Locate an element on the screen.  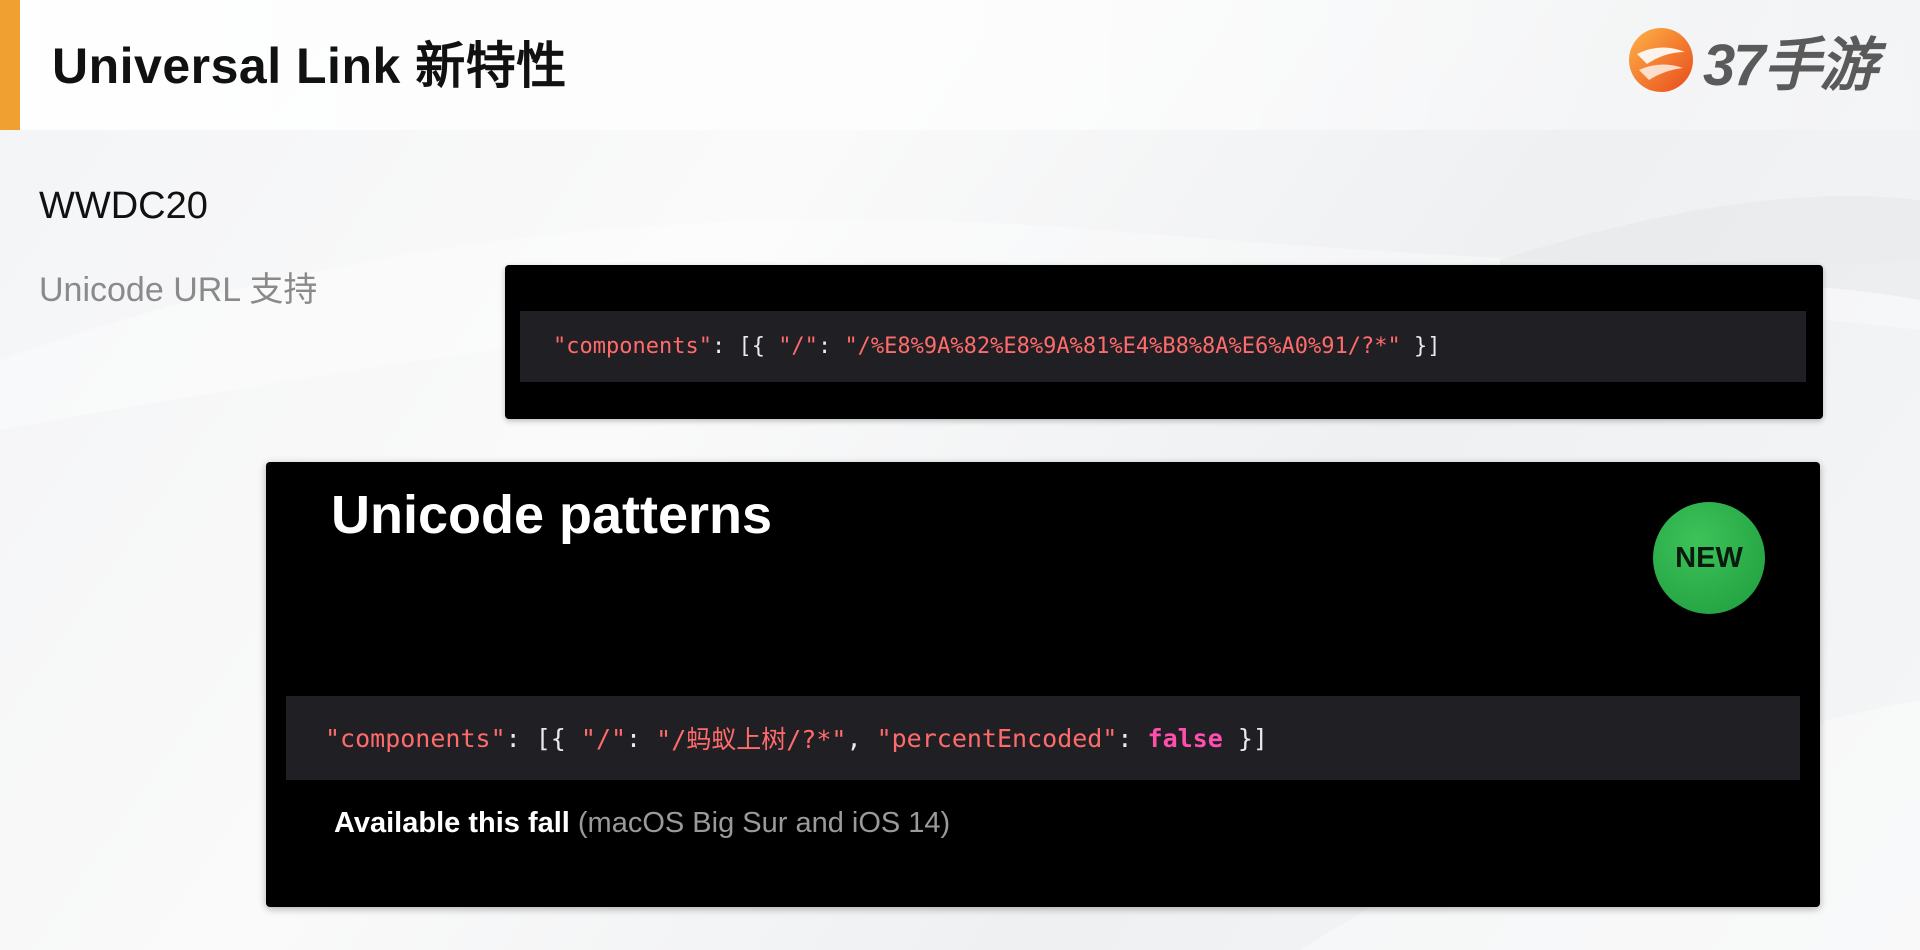
brand-logo: 37手游 is located at coordinates (1751, 60).